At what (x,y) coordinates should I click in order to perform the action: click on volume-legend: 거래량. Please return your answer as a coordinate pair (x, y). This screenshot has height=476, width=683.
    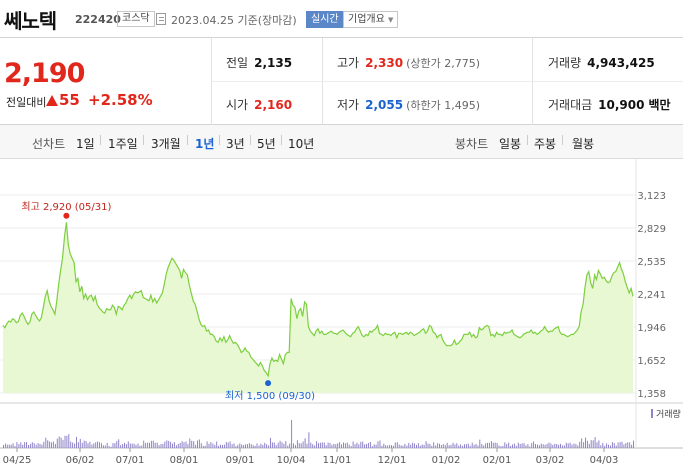
    Looking at the image, I should click on (668, 414).